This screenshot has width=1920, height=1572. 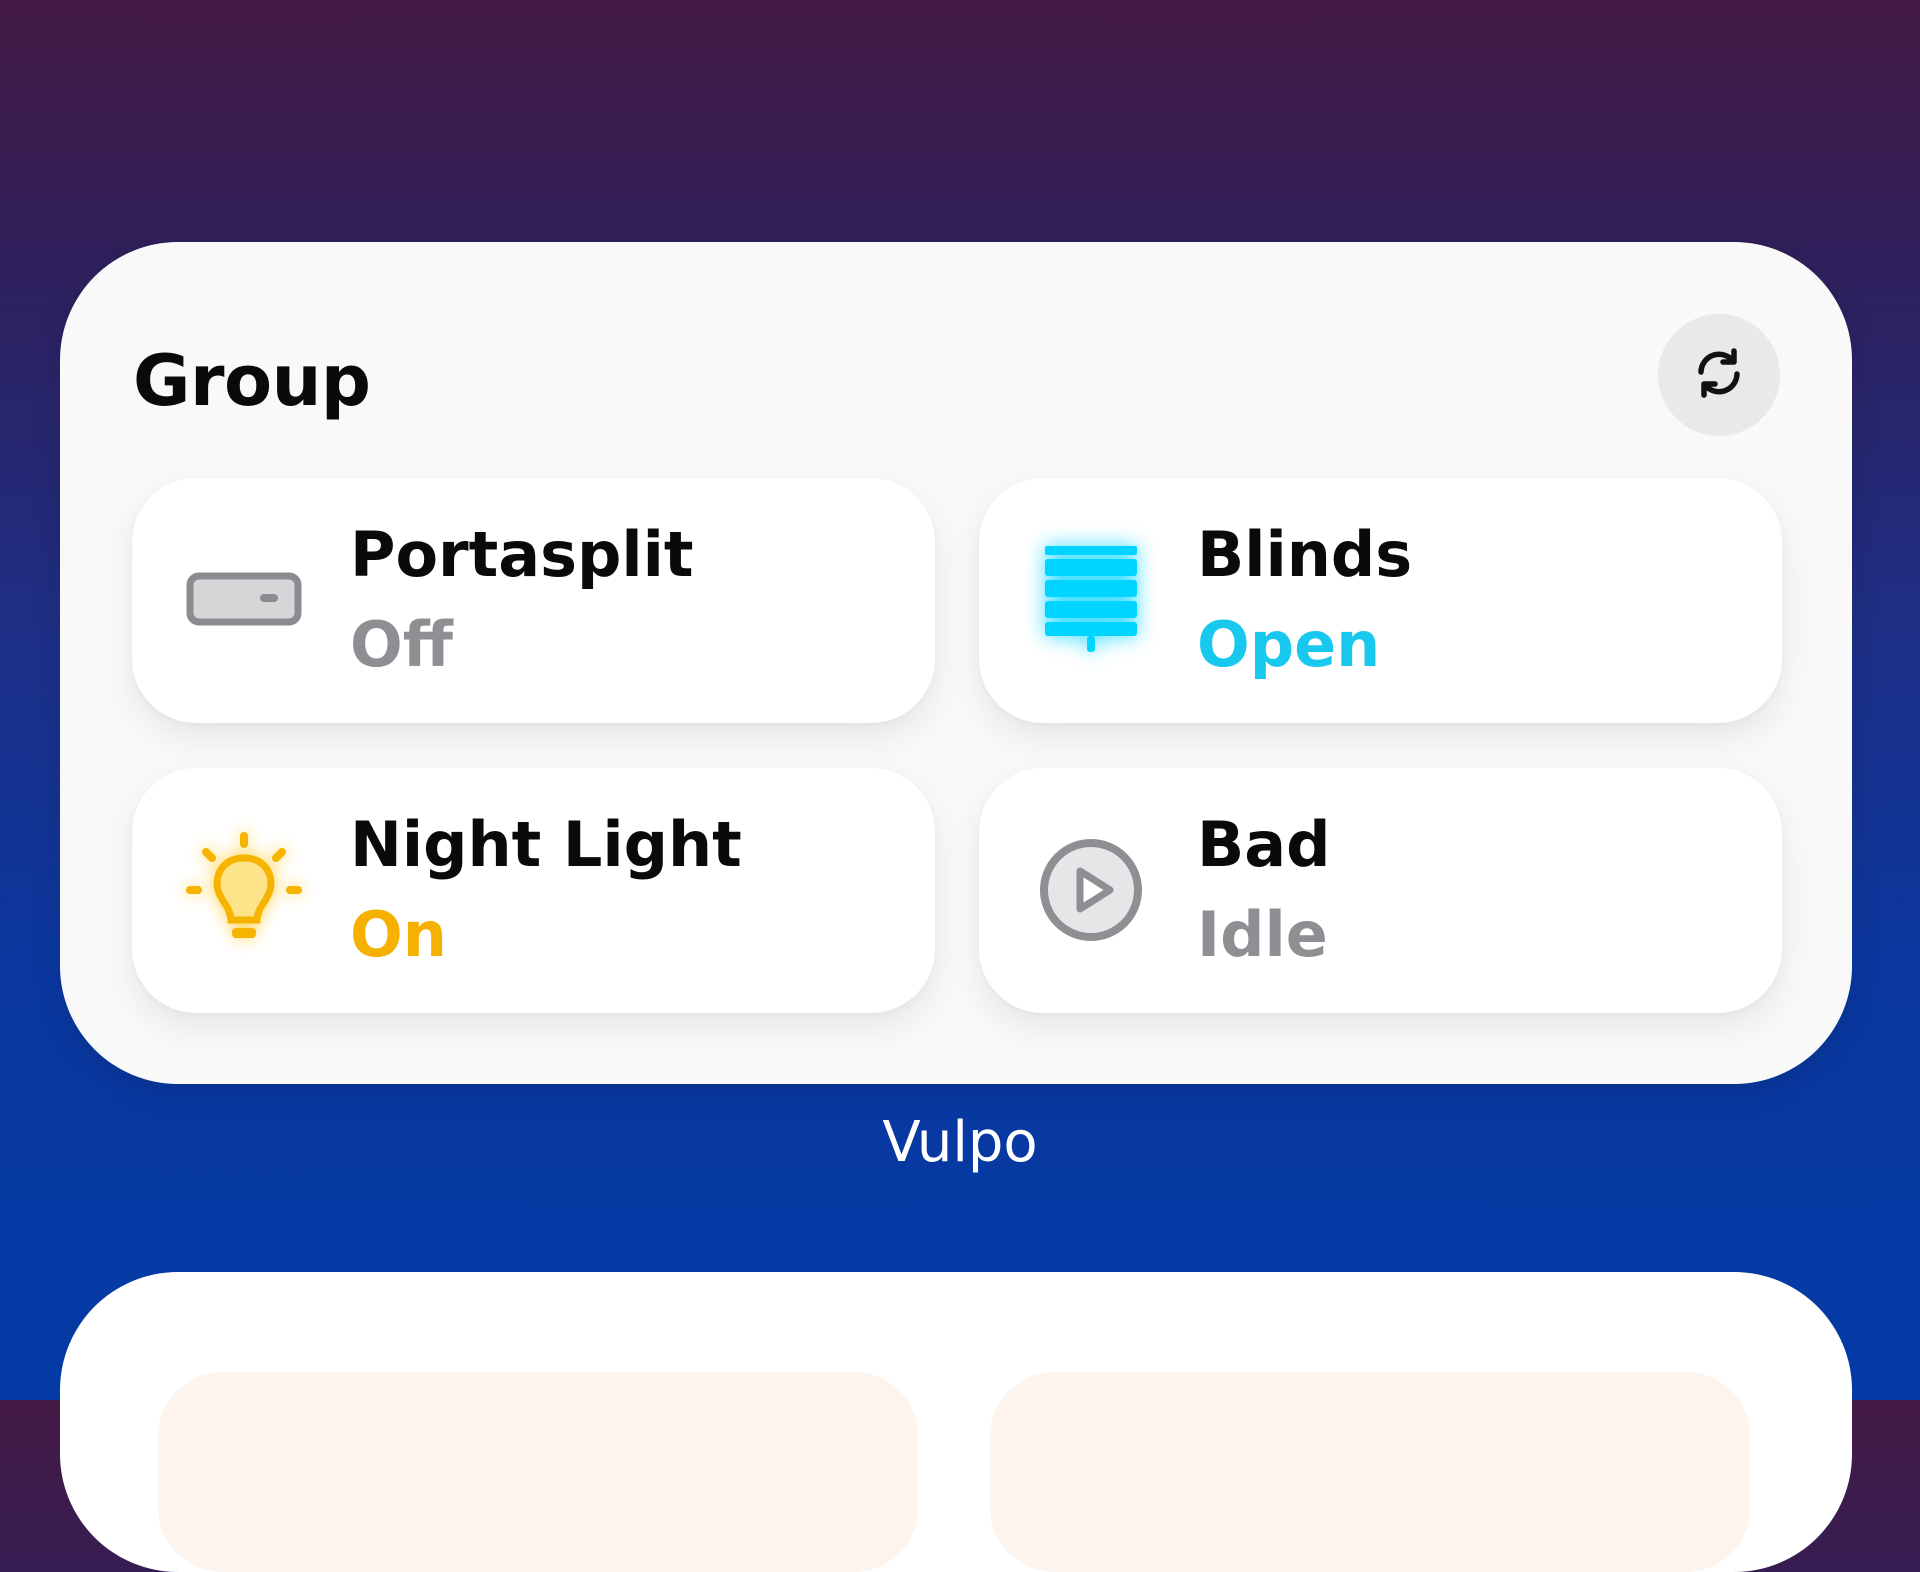 I want to click on refresh-icon, so click(x=1719, y=375).